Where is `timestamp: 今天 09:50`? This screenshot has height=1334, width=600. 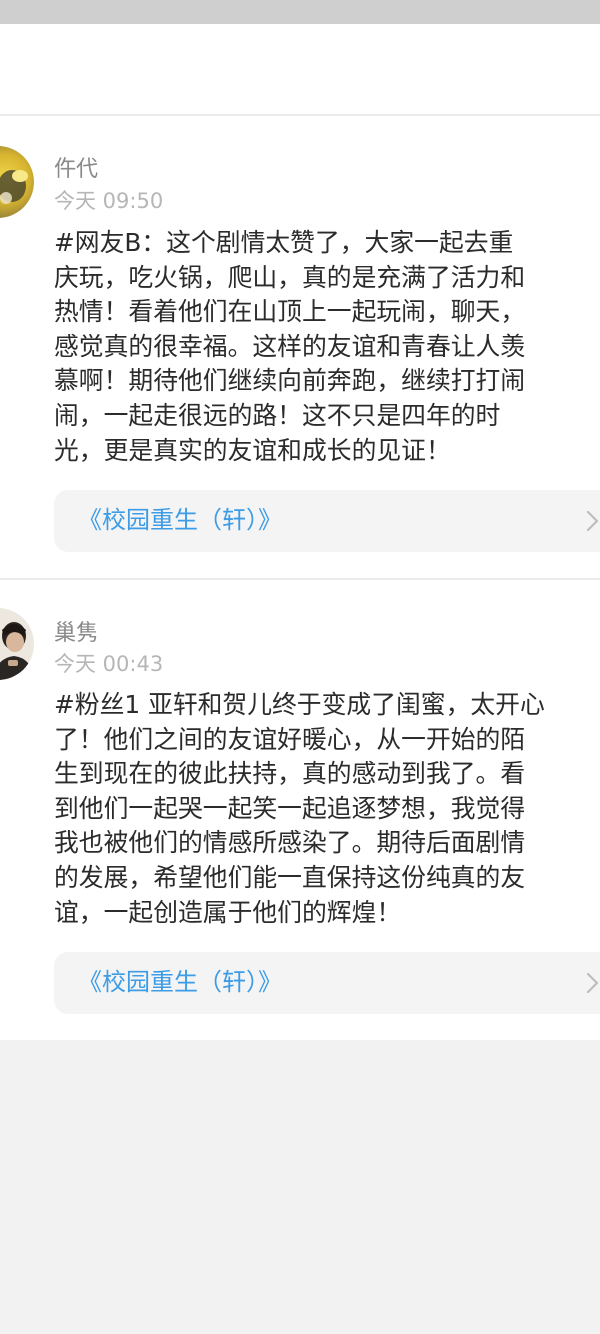
timestamp: 今天 09:50 is located at coordinates (109, 201).